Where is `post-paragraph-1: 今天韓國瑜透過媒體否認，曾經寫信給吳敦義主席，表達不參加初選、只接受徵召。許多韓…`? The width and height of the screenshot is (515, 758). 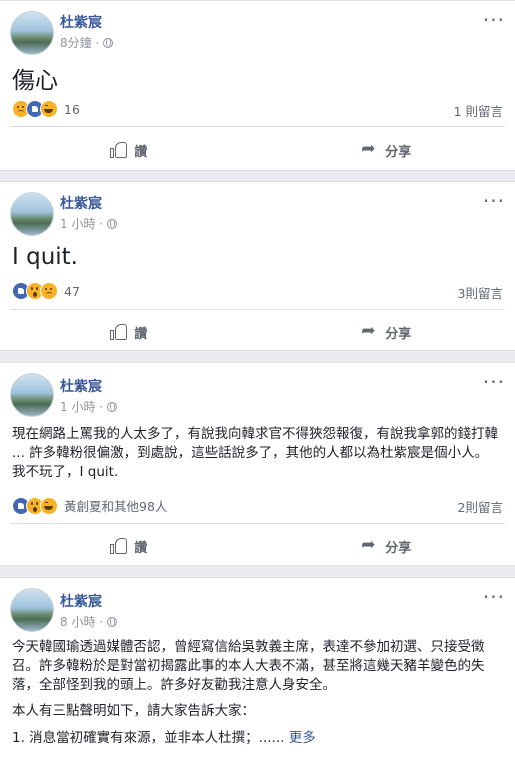 post-paragraph-1: 今天韓國瑜透過媒體否認，曾經寫信給吳敦義主席，表達不參加初選、只接受徵召。許多韓… is located at coordinates (248, 666).